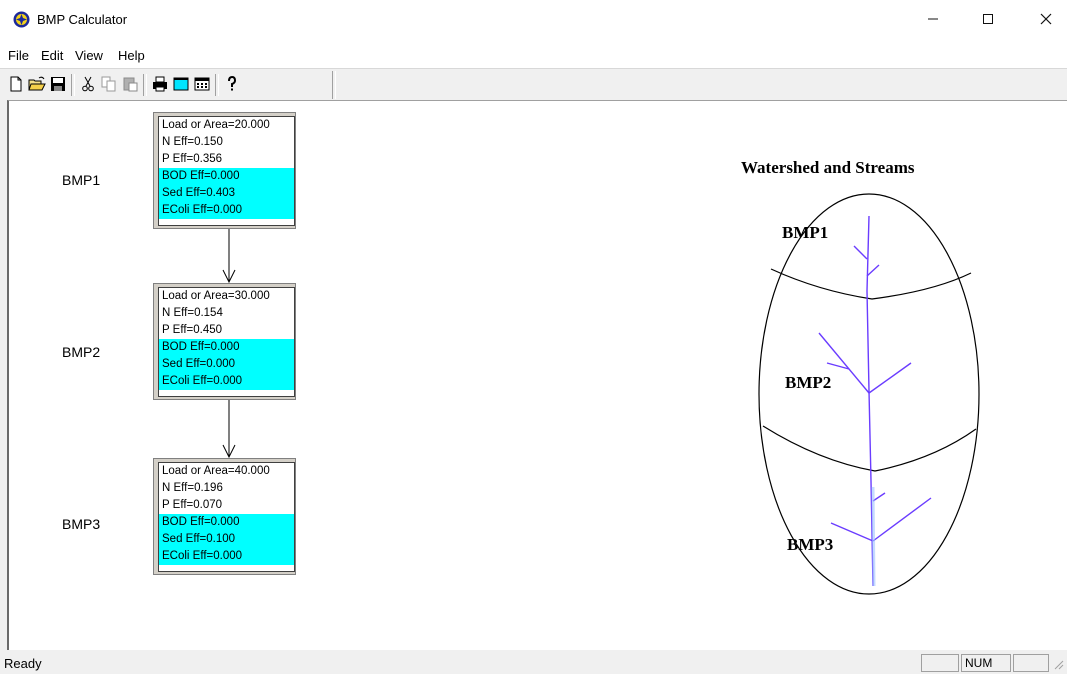 This screenshot has width=1067, height=674. What do you see at coordinates (873, 536) in the screenshot?
I see `main-stream-highlight` at bounding box center [873, 536].